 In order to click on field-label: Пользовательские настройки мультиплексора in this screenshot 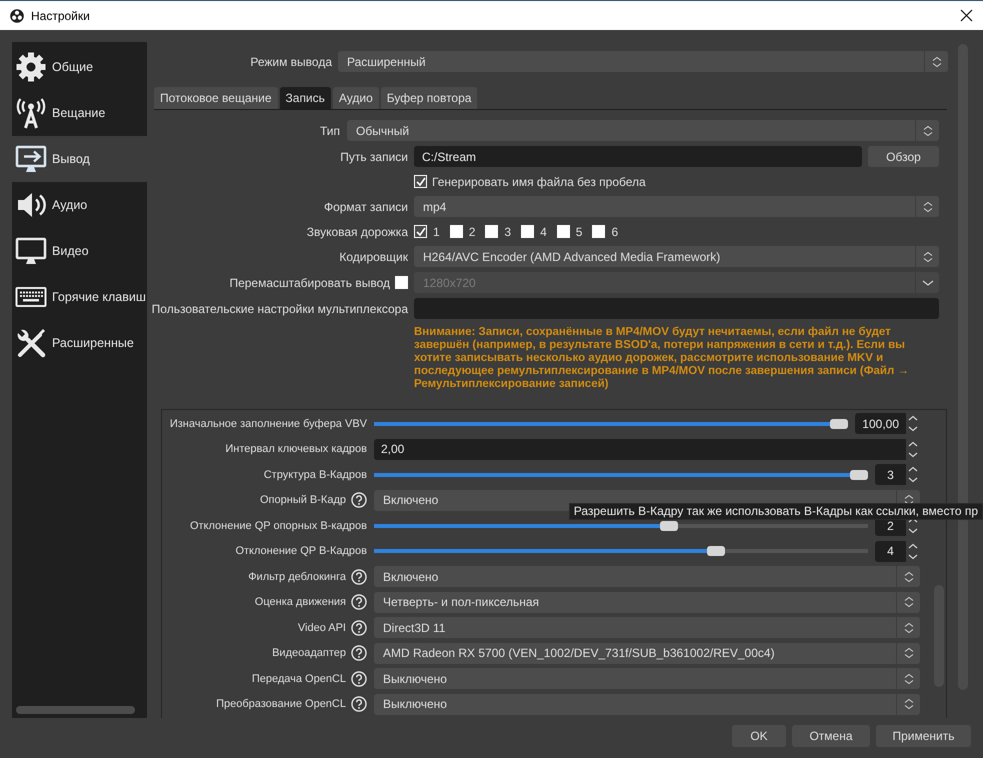, I will do `click(280, 309)`.